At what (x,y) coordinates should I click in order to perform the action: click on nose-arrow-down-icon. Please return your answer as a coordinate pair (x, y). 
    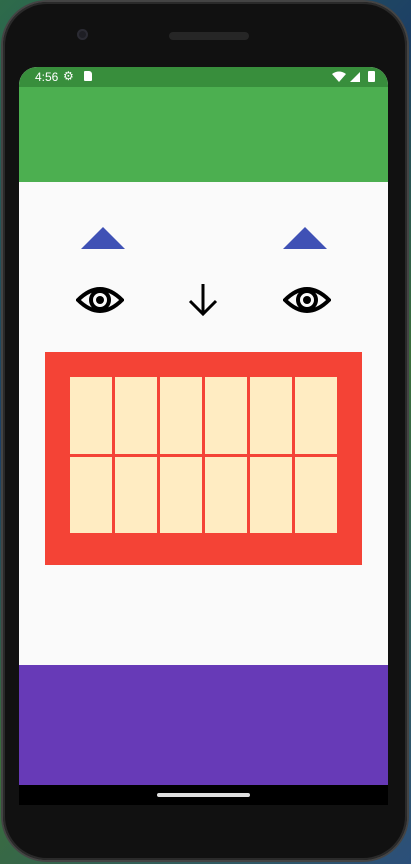
    Looking at the image, I should click on (203, 300).